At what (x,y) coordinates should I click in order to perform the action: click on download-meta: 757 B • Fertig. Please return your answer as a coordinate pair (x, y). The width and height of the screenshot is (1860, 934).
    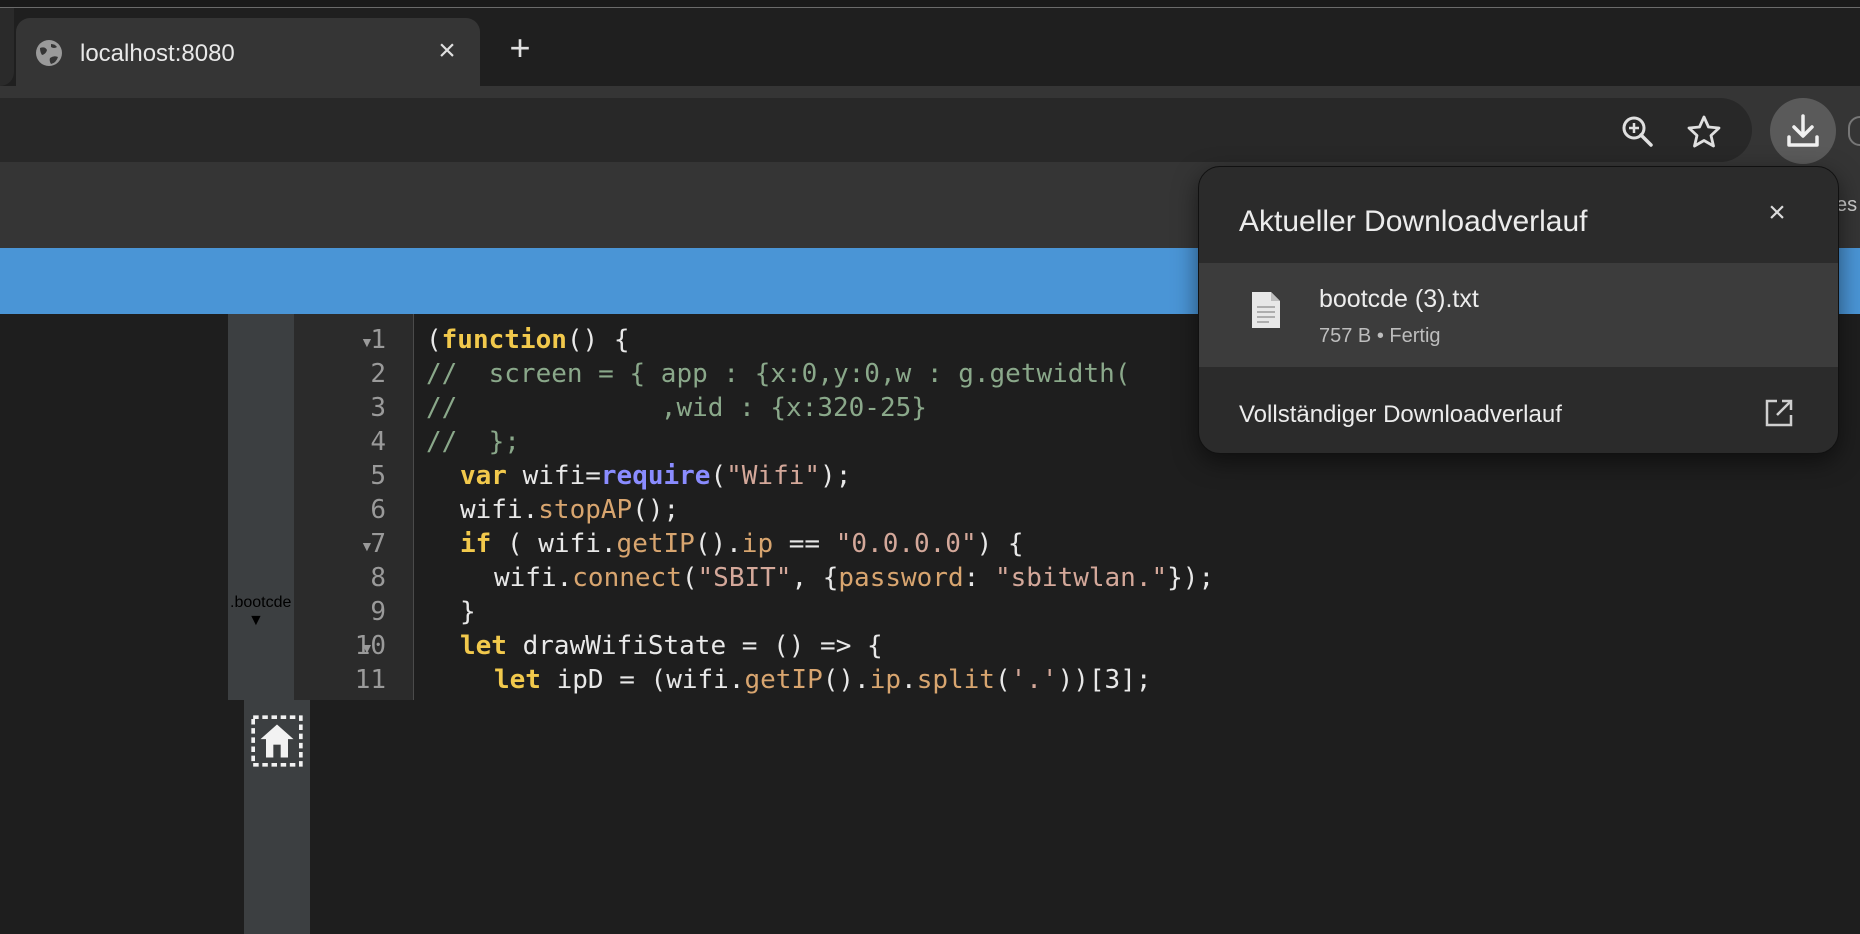
    Looking at the image, I should click on (1380, 336).